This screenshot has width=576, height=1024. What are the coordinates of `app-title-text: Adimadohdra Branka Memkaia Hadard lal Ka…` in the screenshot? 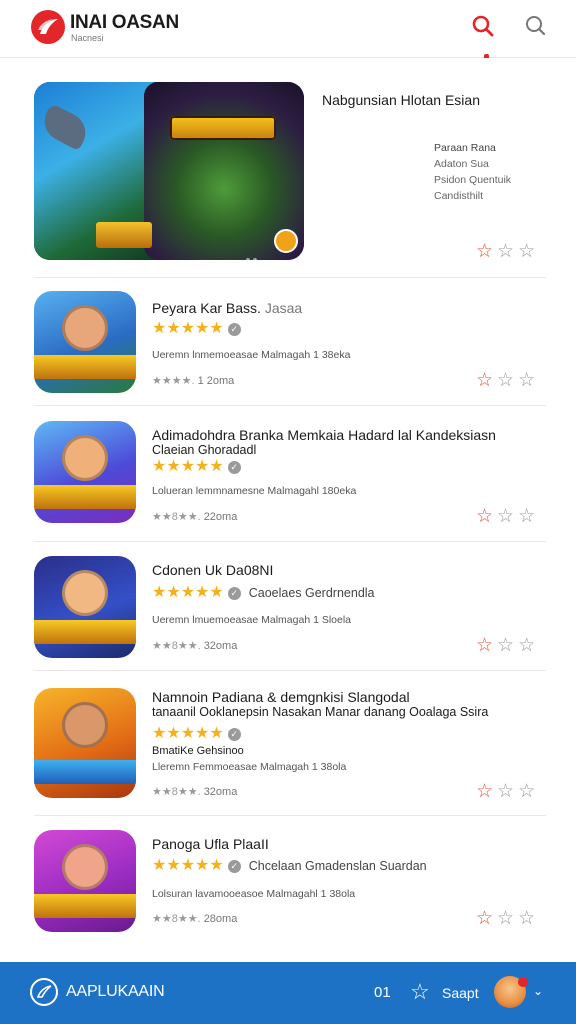 It's located at (324, 435).